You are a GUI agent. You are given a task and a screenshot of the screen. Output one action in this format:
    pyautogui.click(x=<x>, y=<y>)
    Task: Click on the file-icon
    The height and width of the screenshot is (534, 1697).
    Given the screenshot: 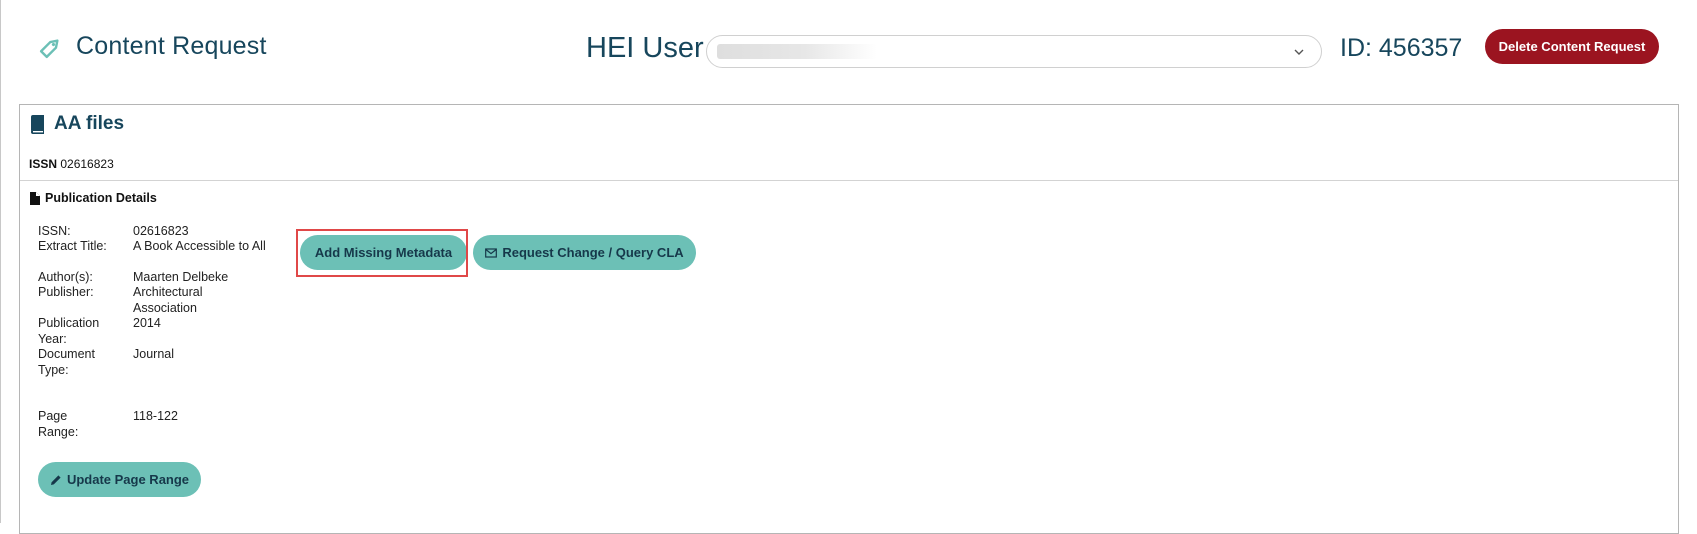 What is the action you would take?
    pyautogui.click(x=35, y=198)
    